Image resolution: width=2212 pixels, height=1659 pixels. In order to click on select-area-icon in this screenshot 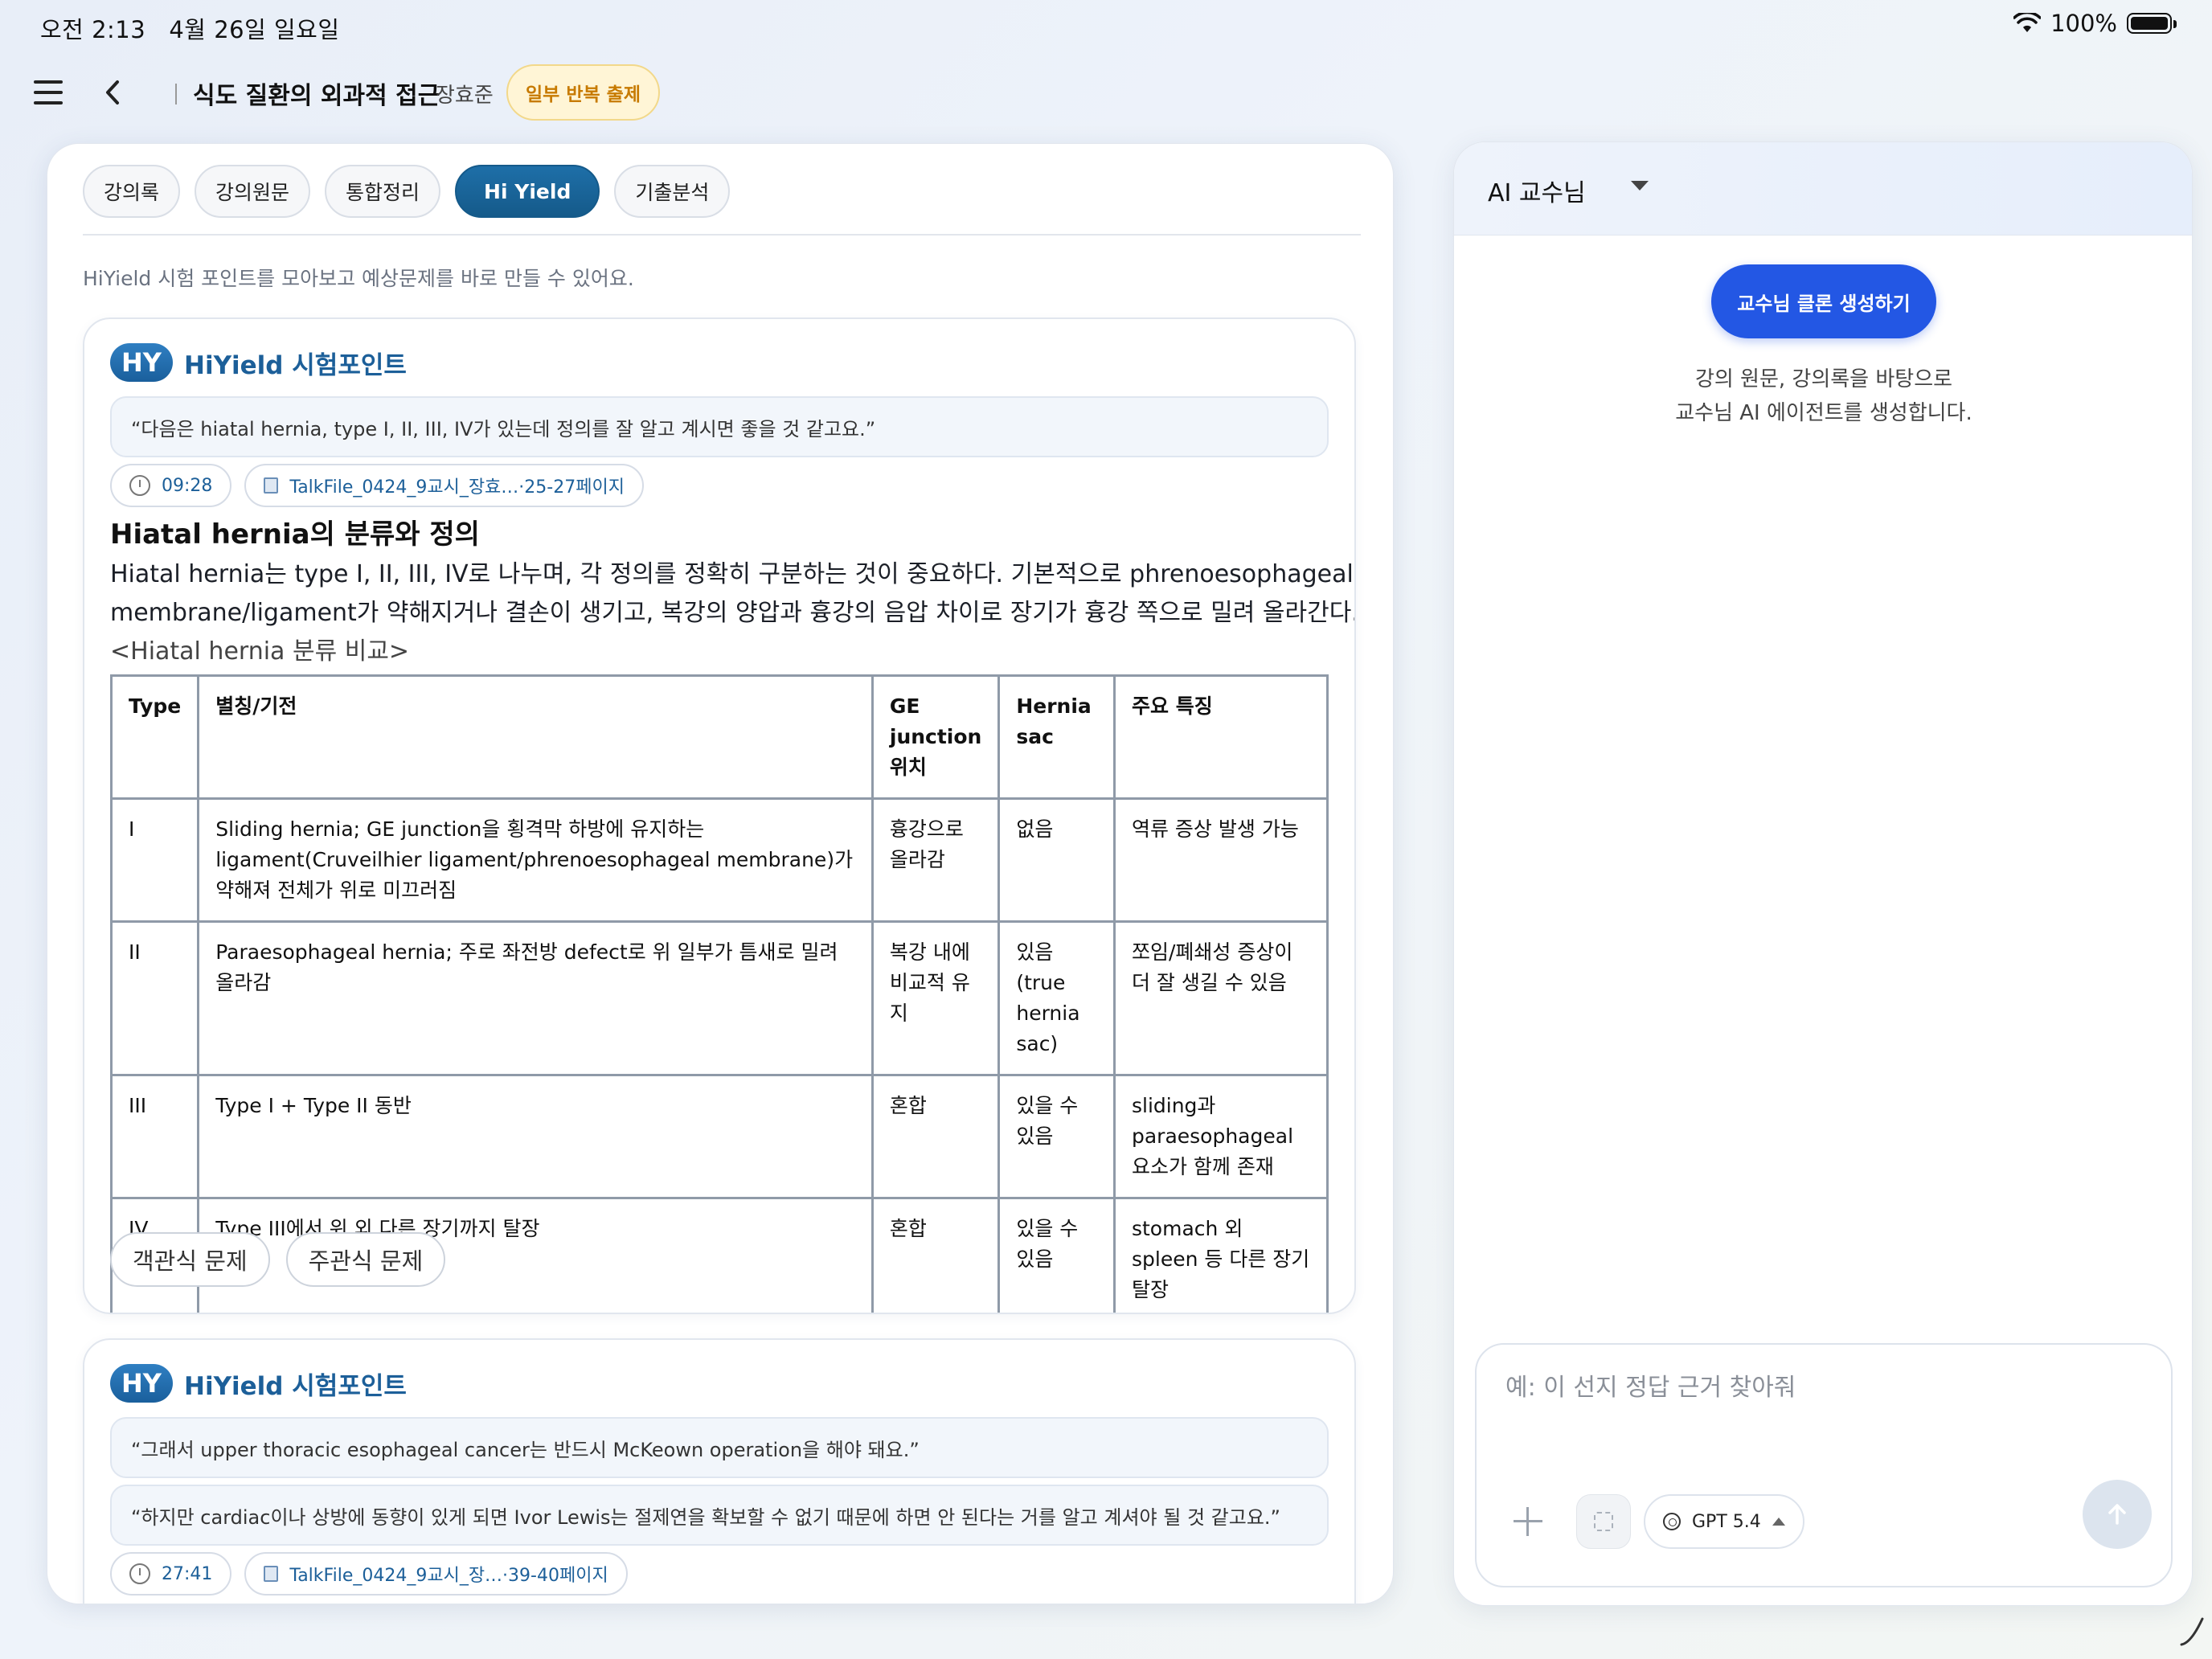, I will do `click(1603, 1521)`.